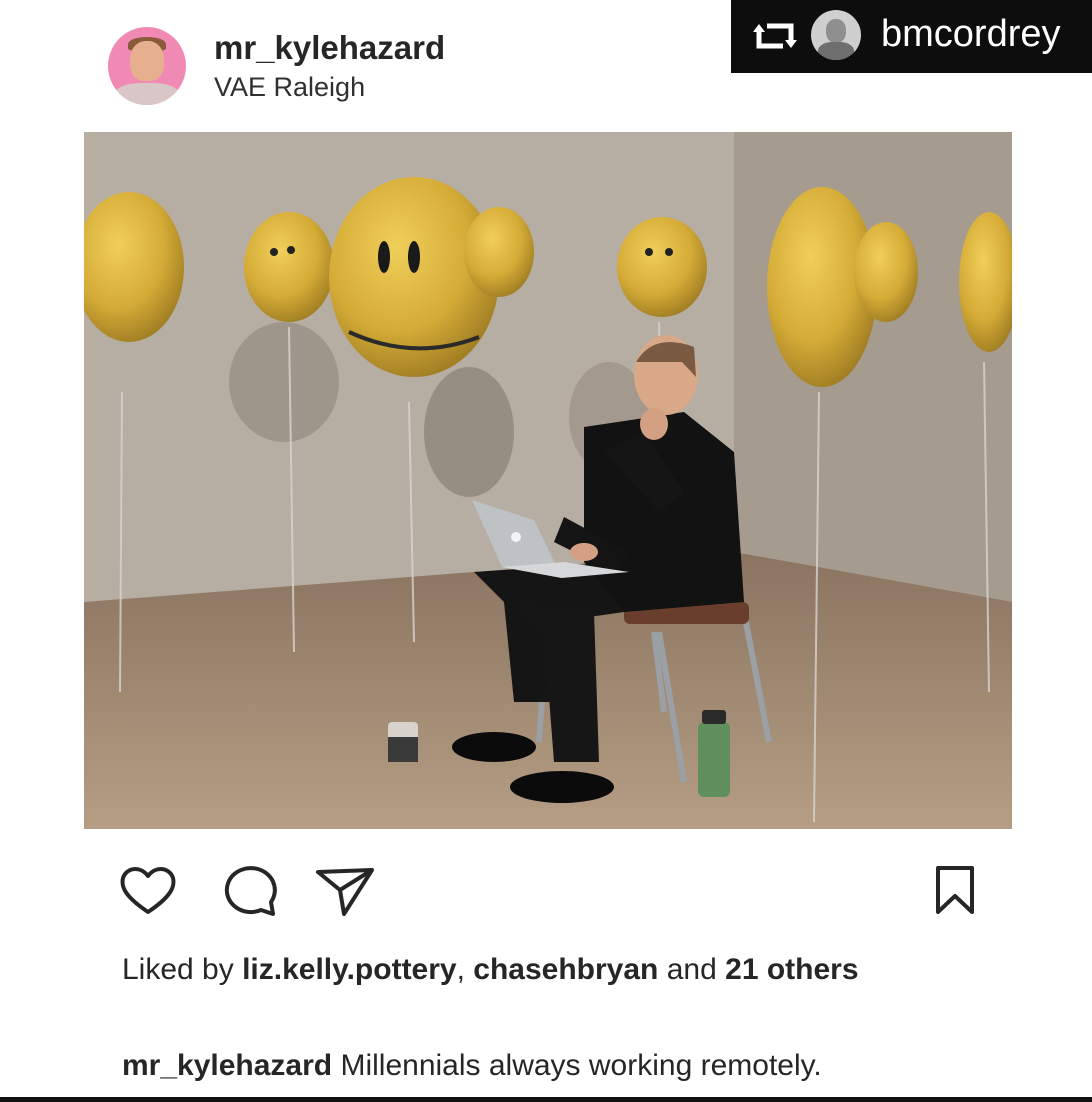 This screenshot has height=1102, width=1092. Describe the element at coordinates (565, 969) in the screenshot. I see `liker-link: chasehbryan` at that location.